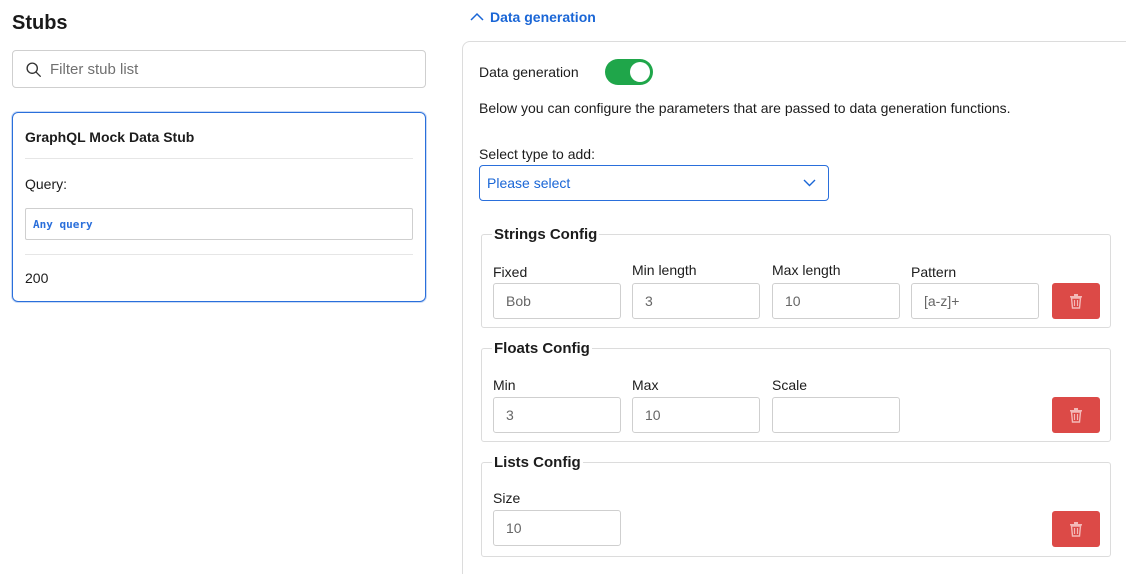  Describe the element at coordinates (557, 301) in the screenshot. I see `strings-fixed-input` at that location.